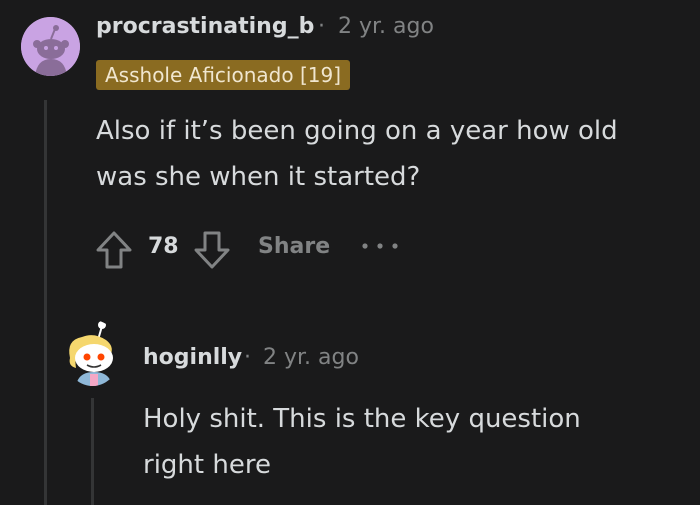 The width and height of the screenshot is (700, 505). I want to click on comment-body-line: was she when it started?, so click(258, 177).